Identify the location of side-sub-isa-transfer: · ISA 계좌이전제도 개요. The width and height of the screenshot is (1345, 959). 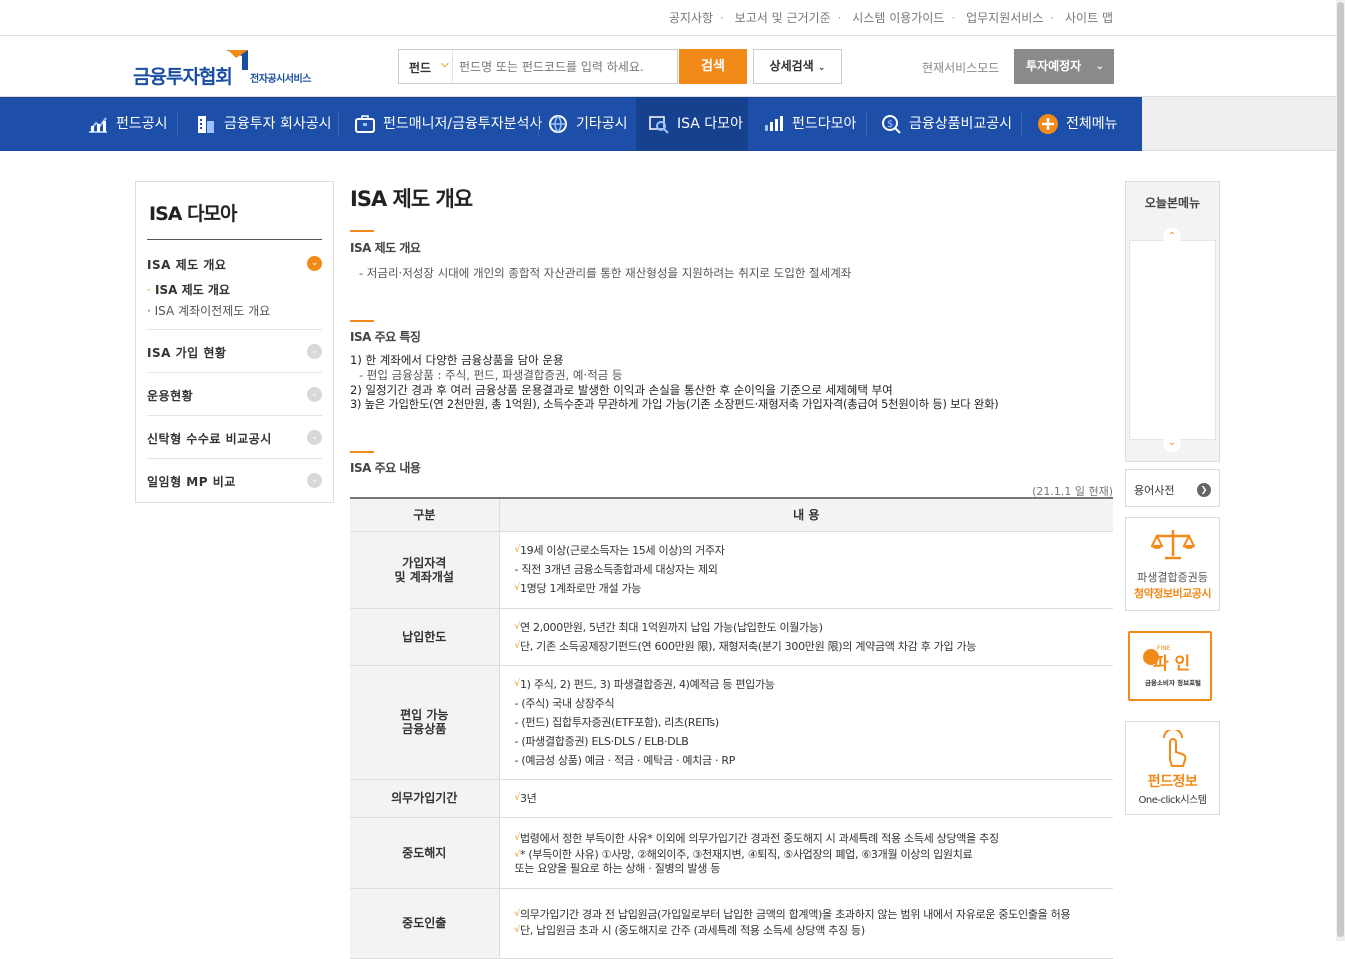
(208, 310).